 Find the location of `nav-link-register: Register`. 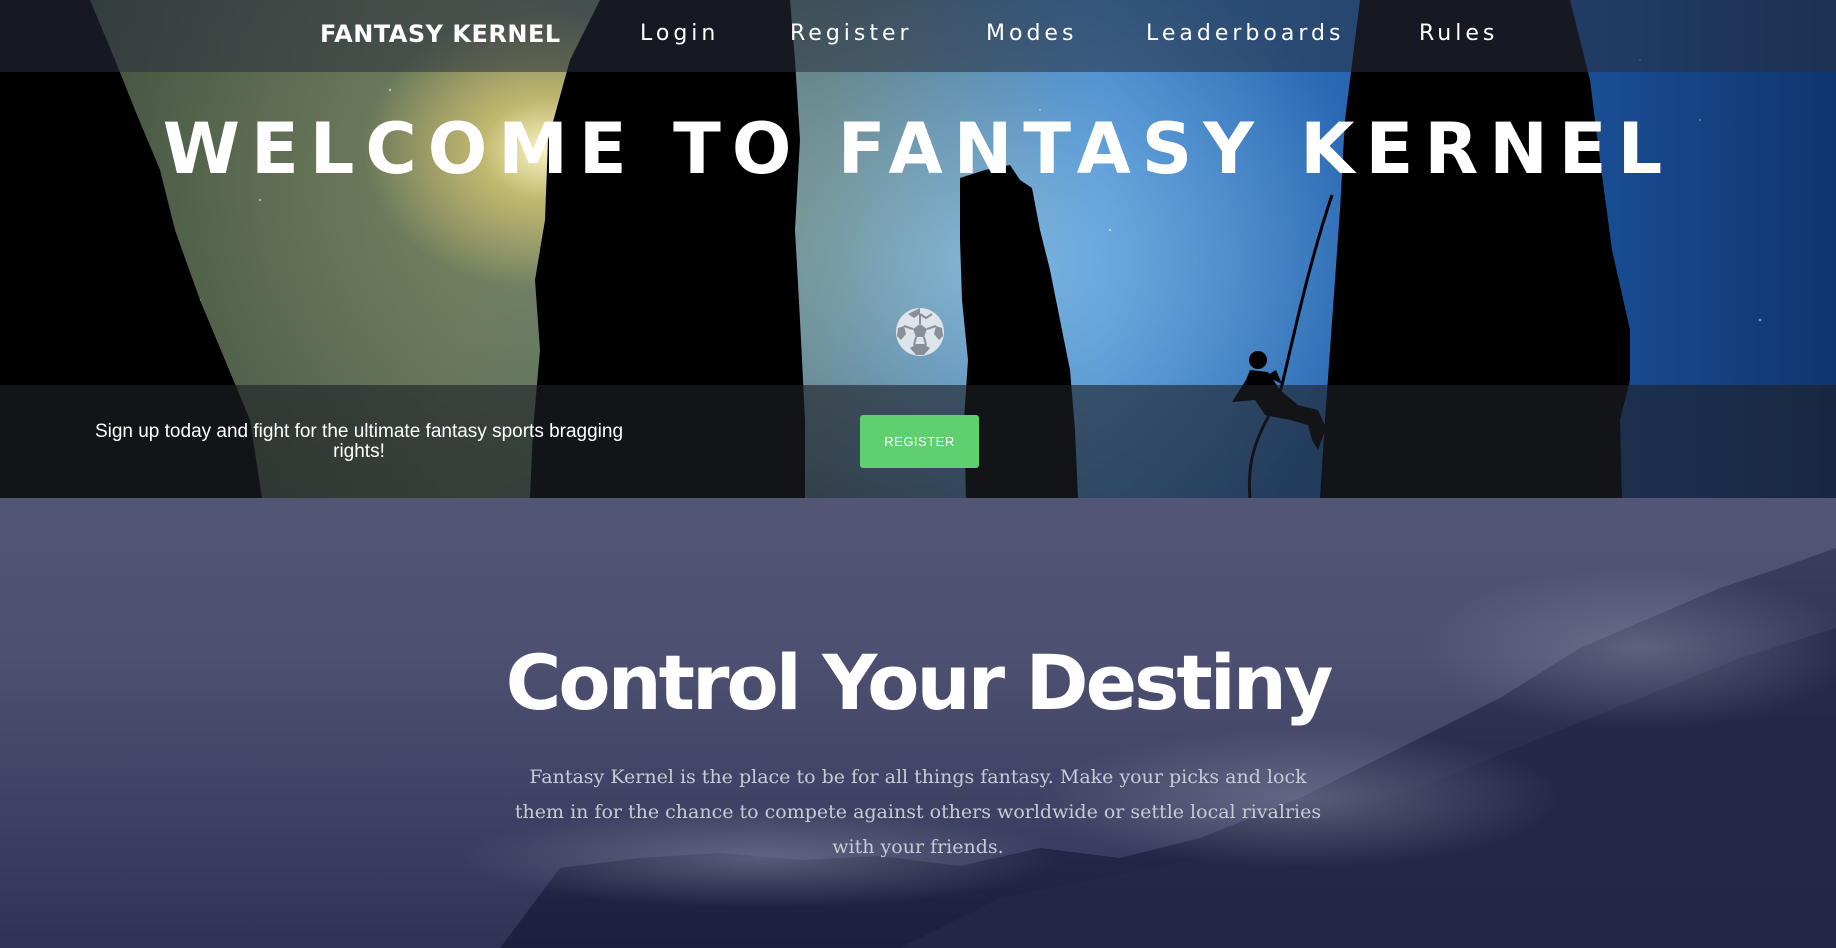

nav-link-register: Register is located at coordinates (851, 33).